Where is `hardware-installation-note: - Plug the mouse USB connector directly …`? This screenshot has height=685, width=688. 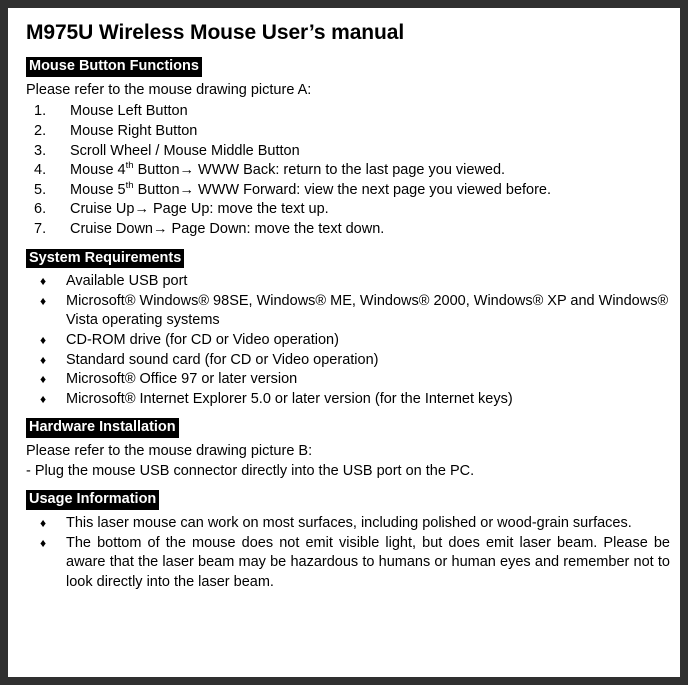
hardware-installation-note: - Plug the mouse USB connector directly … is located at coordinates (250, 470).